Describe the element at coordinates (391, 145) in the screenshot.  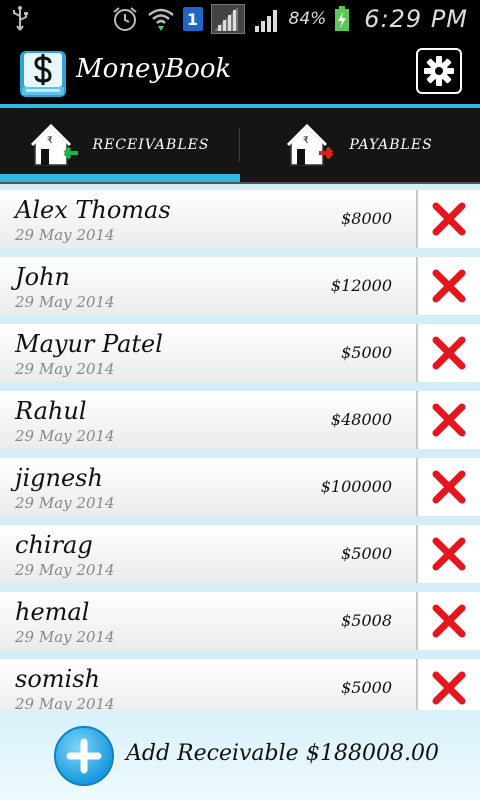
I see `tab-payables-label: PAYABLES` at that location.